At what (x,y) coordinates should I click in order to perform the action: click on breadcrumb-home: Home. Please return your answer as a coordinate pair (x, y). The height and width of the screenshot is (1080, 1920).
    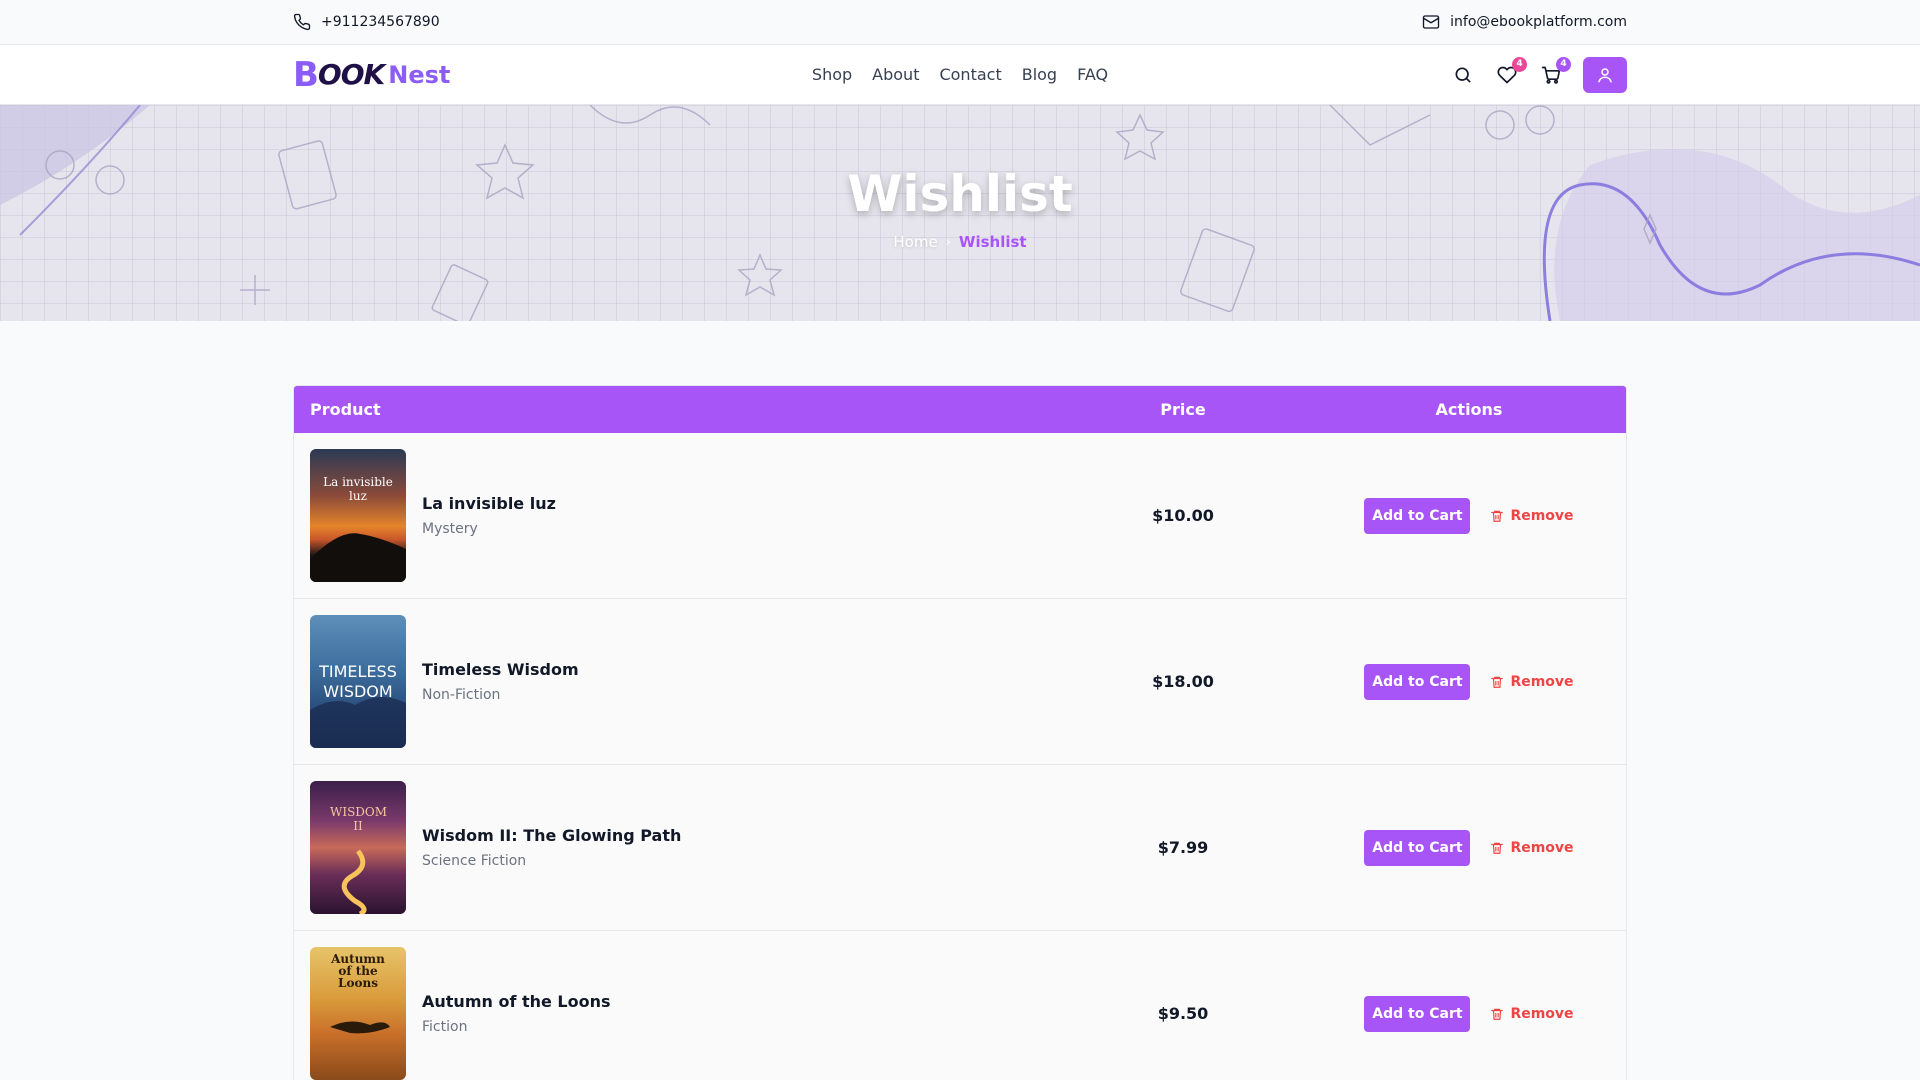
    Looking at the image, I should click on (915, 242).